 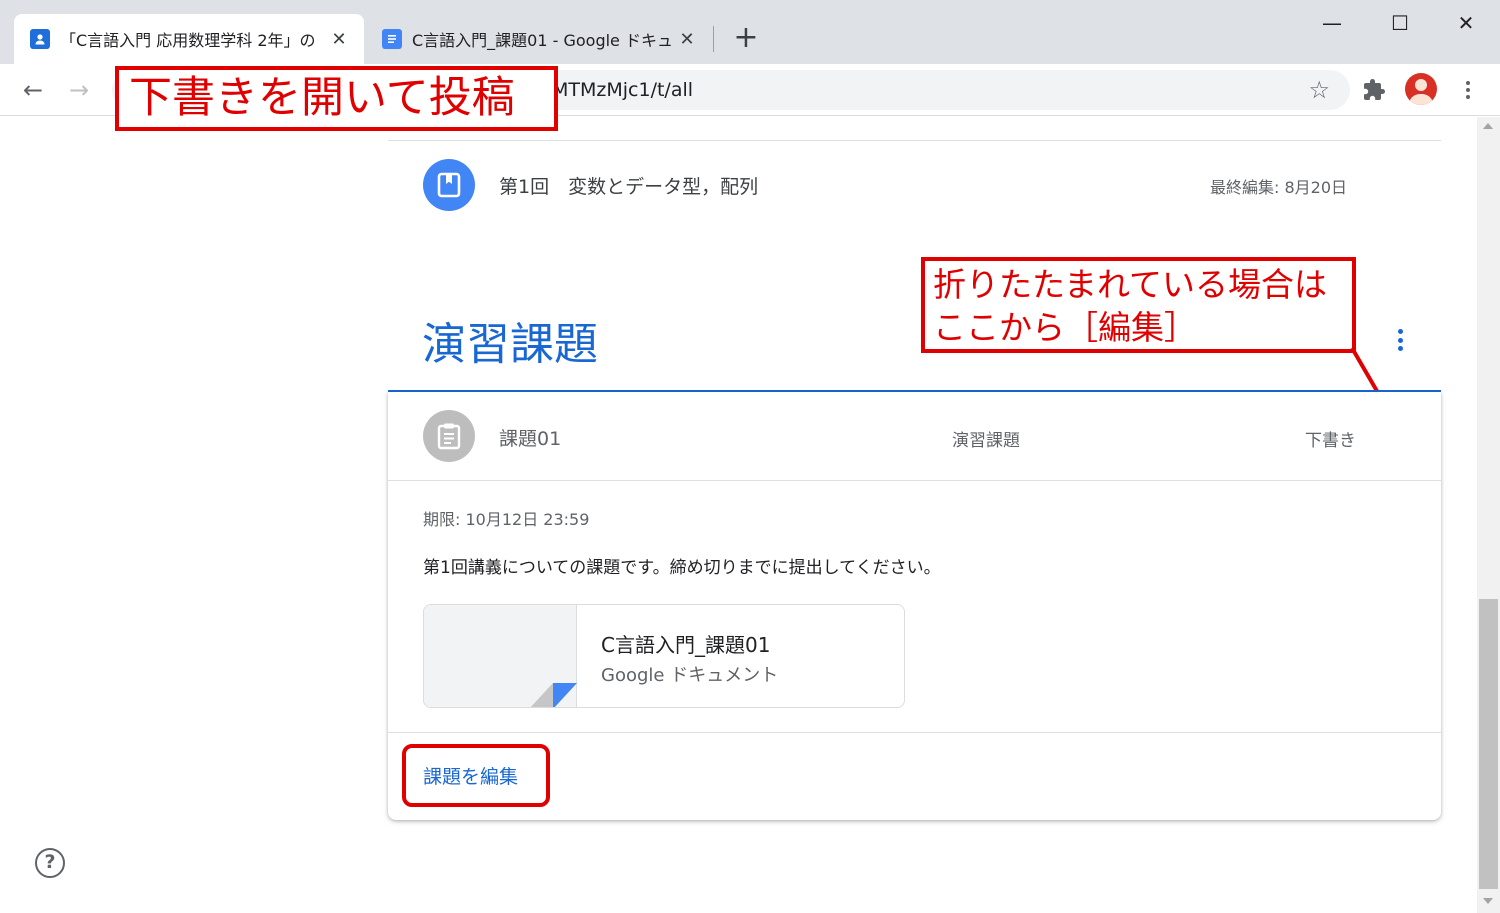 I want to click on new-tab-button: +, so click(x=746, y=38).